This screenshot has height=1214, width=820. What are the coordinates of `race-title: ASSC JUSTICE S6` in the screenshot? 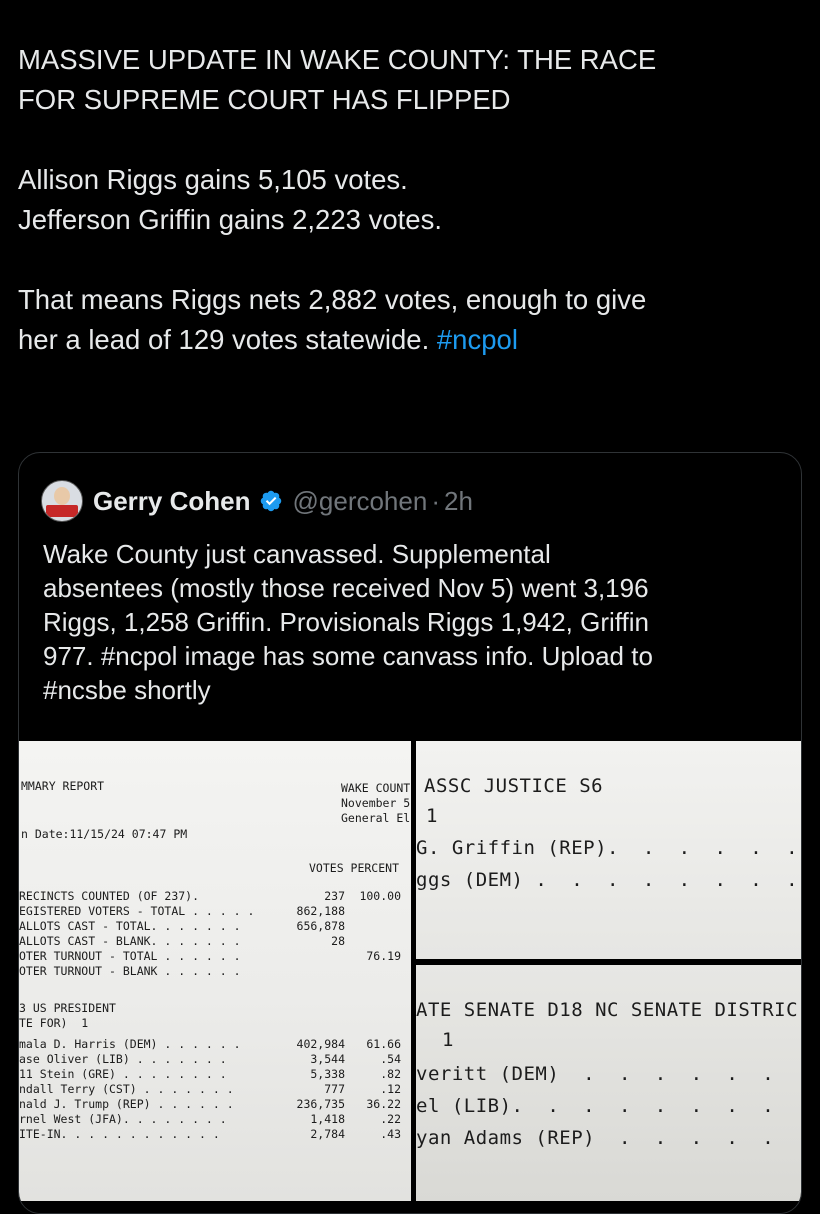 It's located at (514, 786).